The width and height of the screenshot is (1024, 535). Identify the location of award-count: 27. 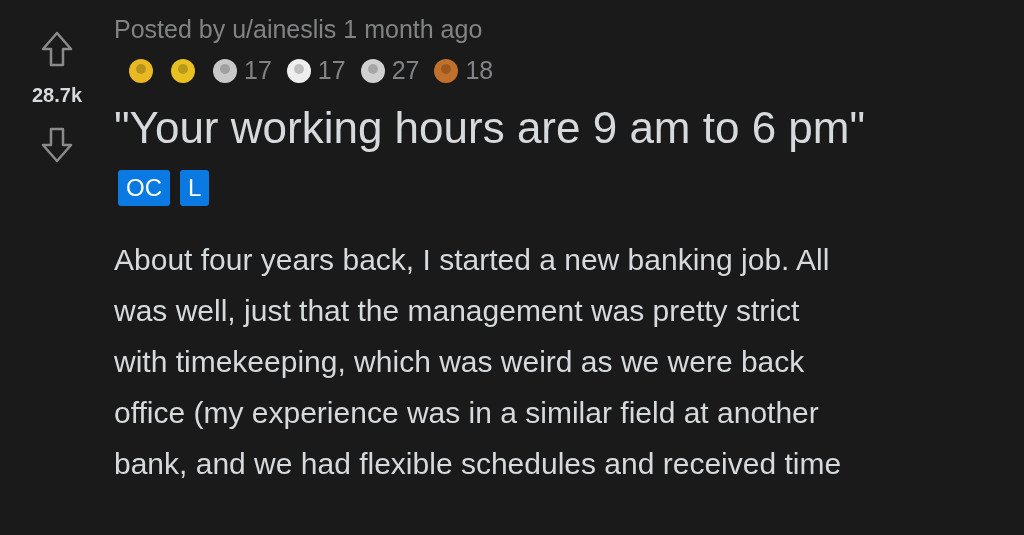
(405, 70).